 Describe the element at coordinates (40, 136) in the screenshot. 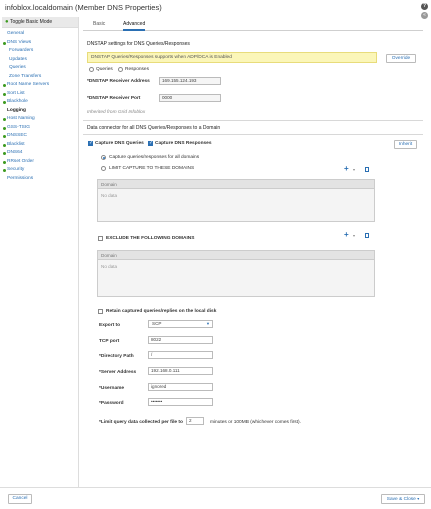

I see `sidebar-item: DNSSEC` at that location.